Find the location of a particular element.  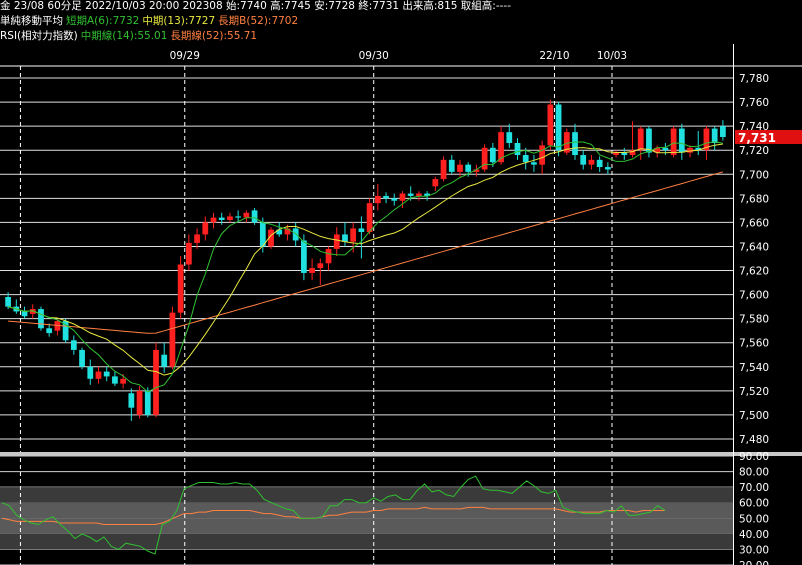

price-tick-label: 7,520 is located at coordinates (754, 392).